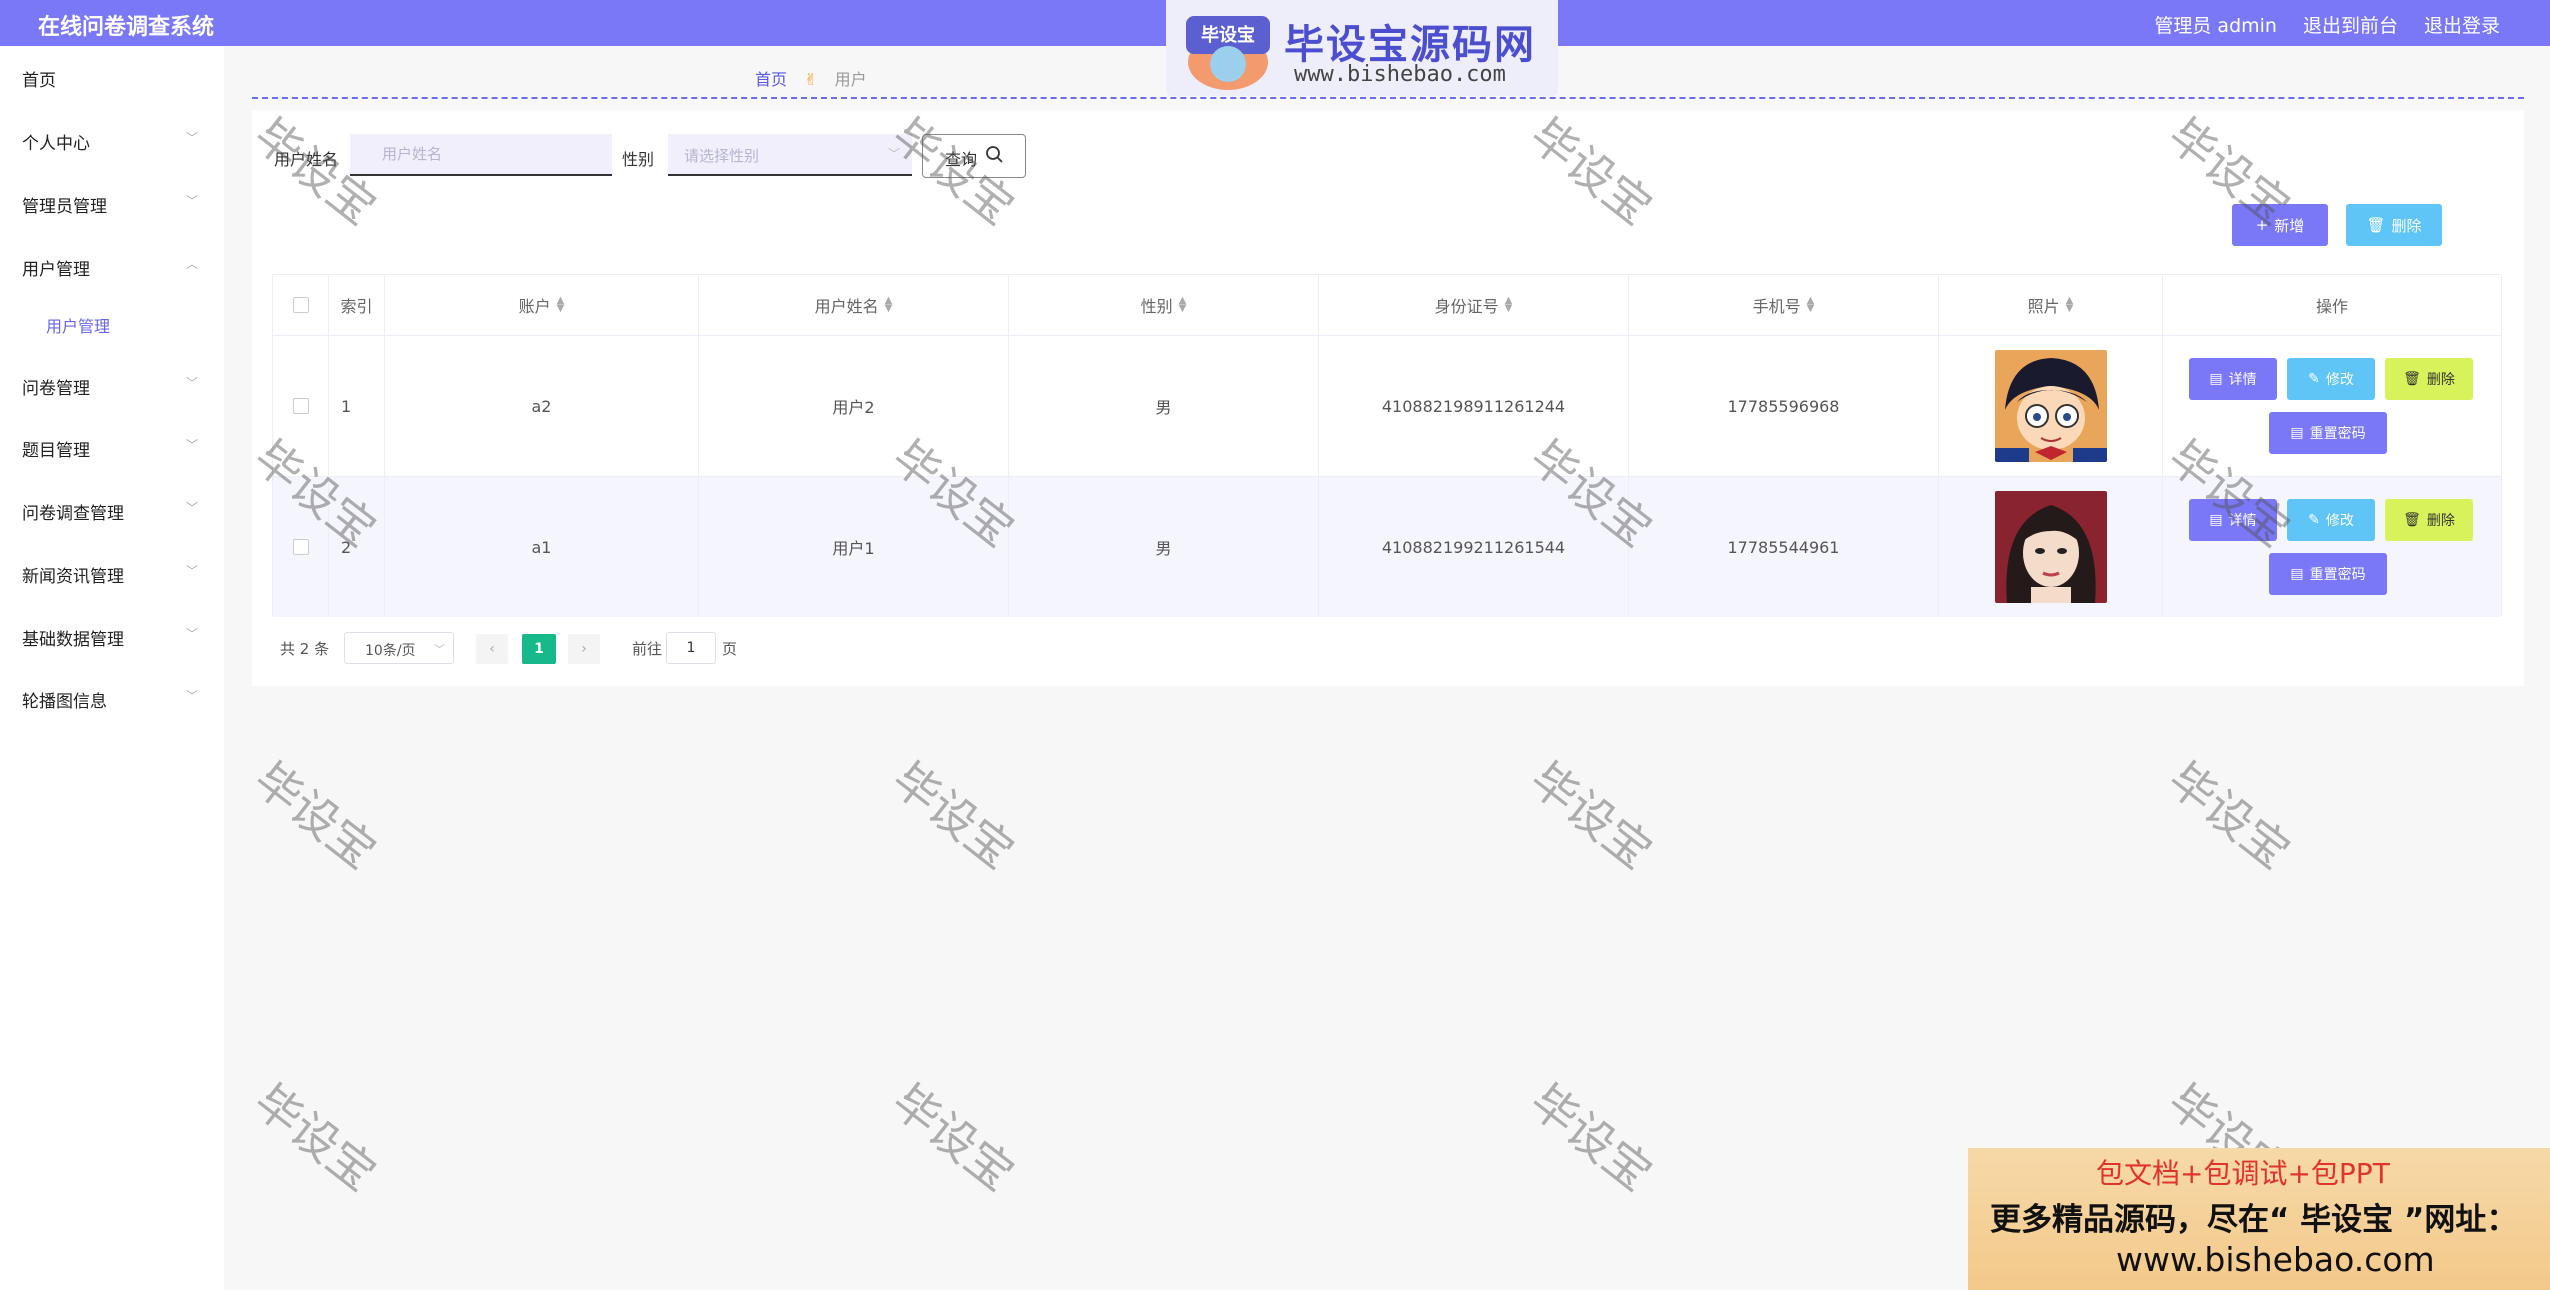 The image size is (2550, 1290). I want to click on search-button-label: 查询, so click(961, 159).